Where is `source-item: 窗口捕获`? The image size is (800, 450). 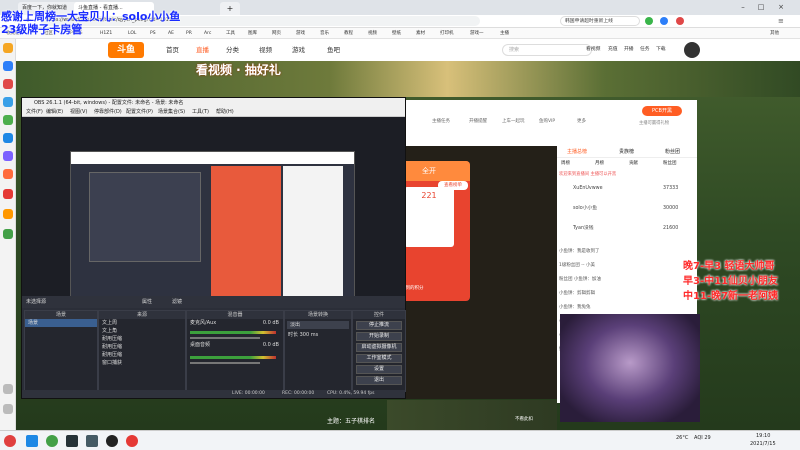 source-item: 窗口捕获 is located at coordinates (142, 363).